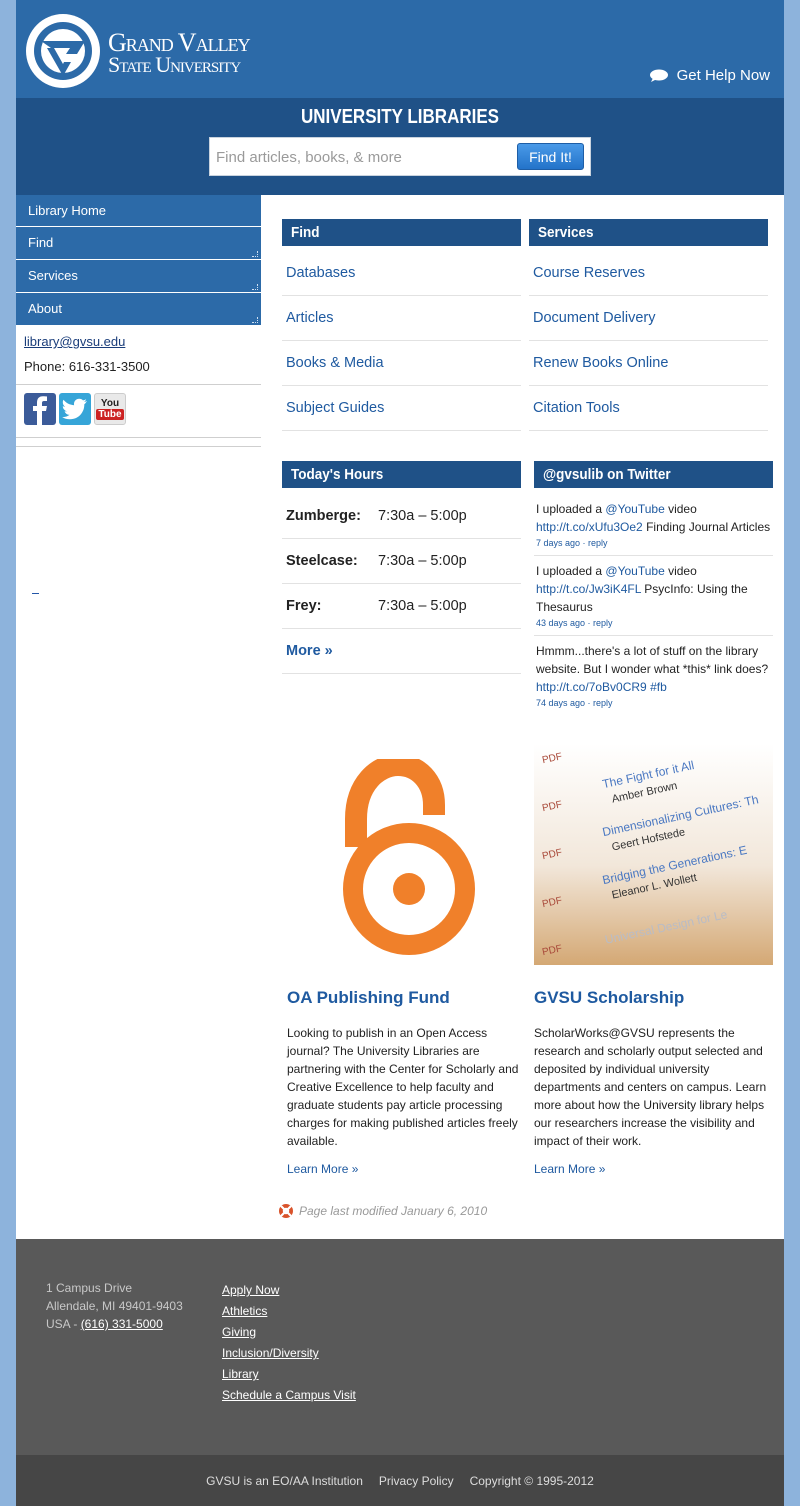  I want to click on footer-link-giving: Giving, so click(289, 1332).